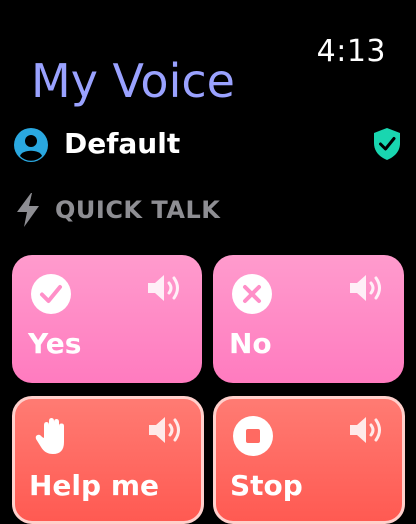  What do you see at coordinates (28, 210) in the screenshot?
I see `bolt-icon` at bounding box center [28, 210].